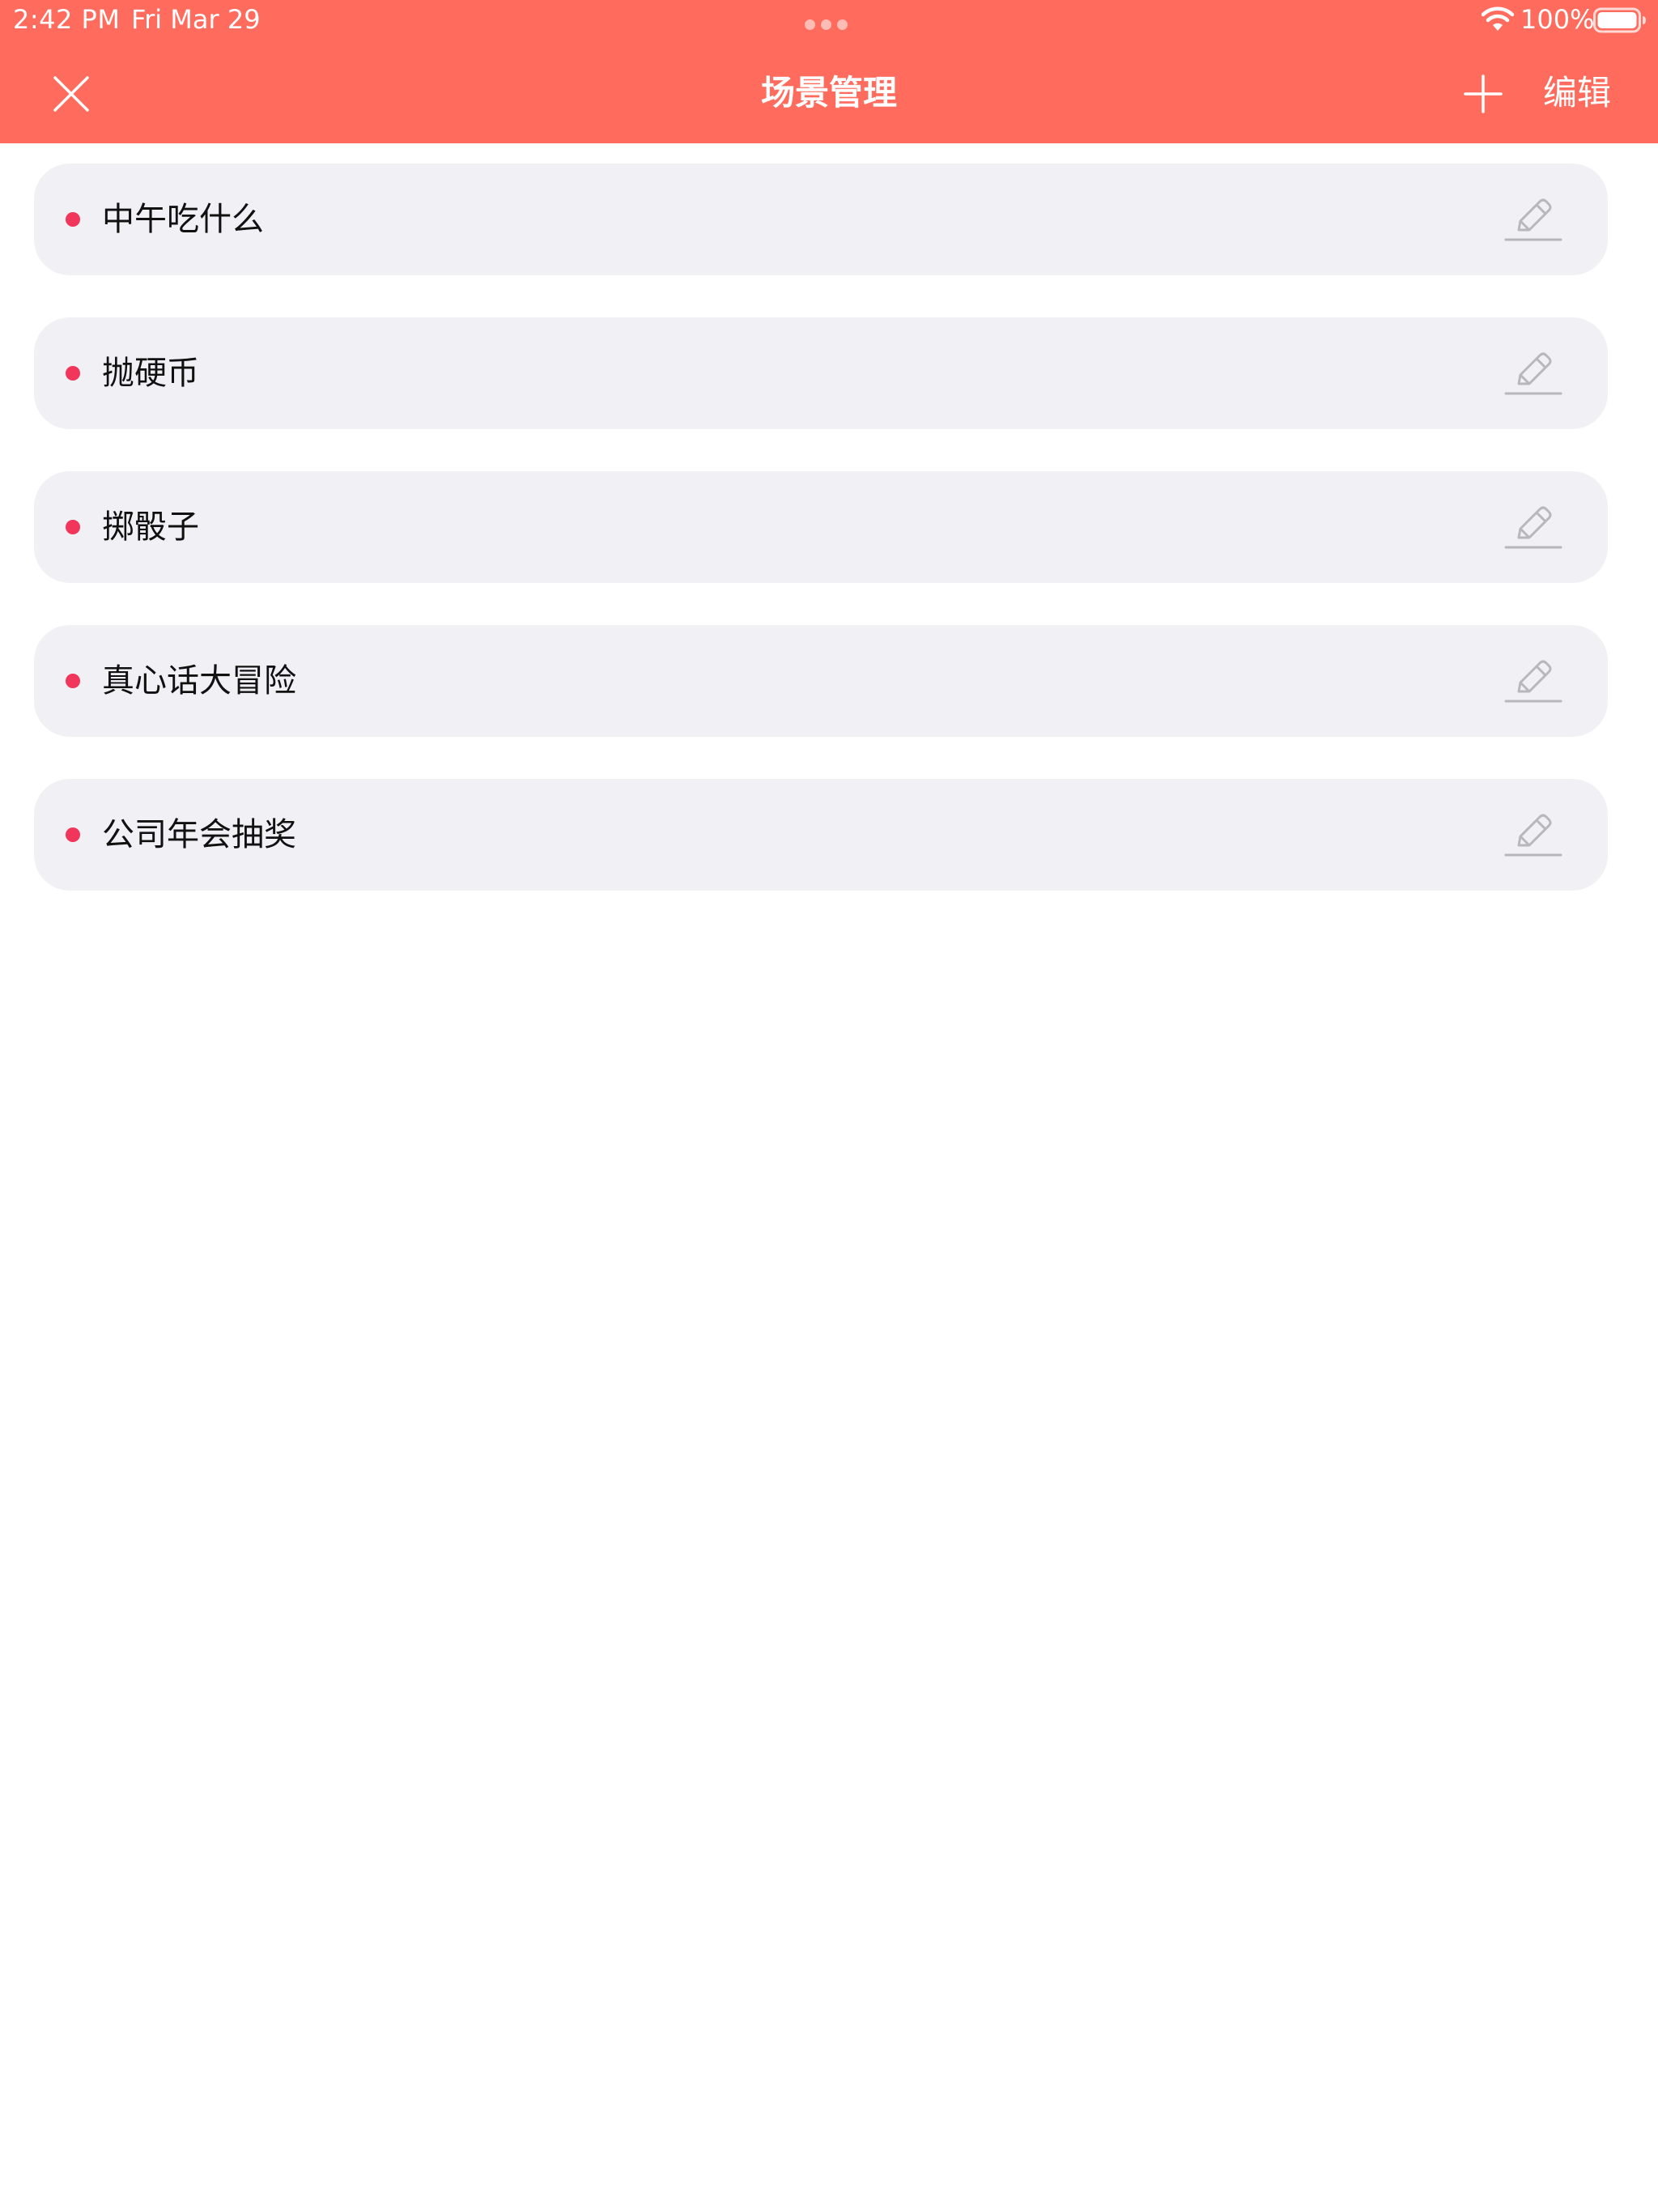 Image resolution: width=1658 pixels, height=2212 pixels. What do you see at coordinates (821, 219) in the screenshot?
I see `scene-item: 中午吃什么` at bounding box center [821, 219].